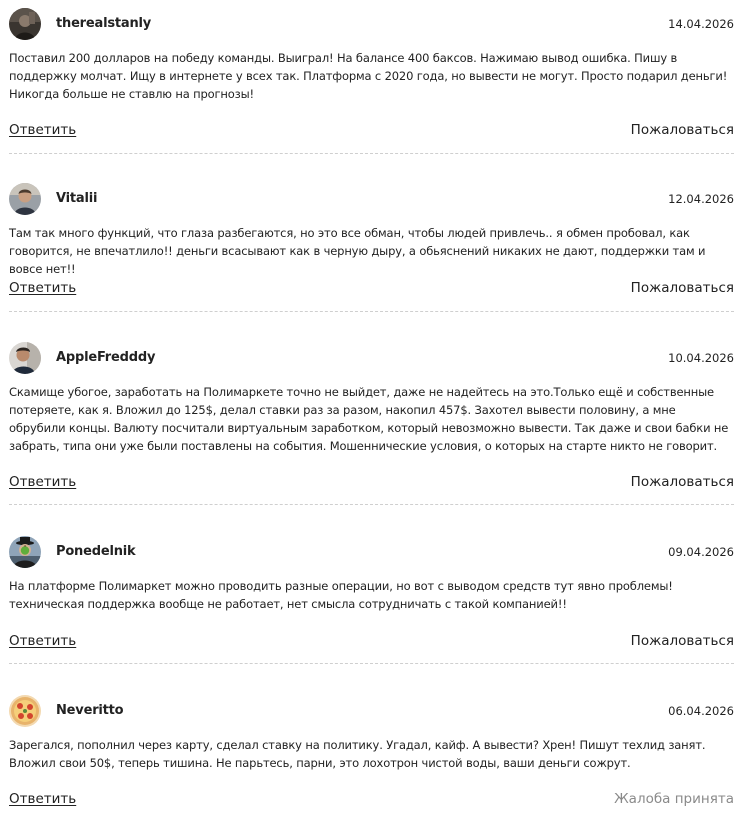 Image resolution: width=747 pixels, height=819 pixels. I want to click on comment-date: 06.04.2026, so click(701, 711).